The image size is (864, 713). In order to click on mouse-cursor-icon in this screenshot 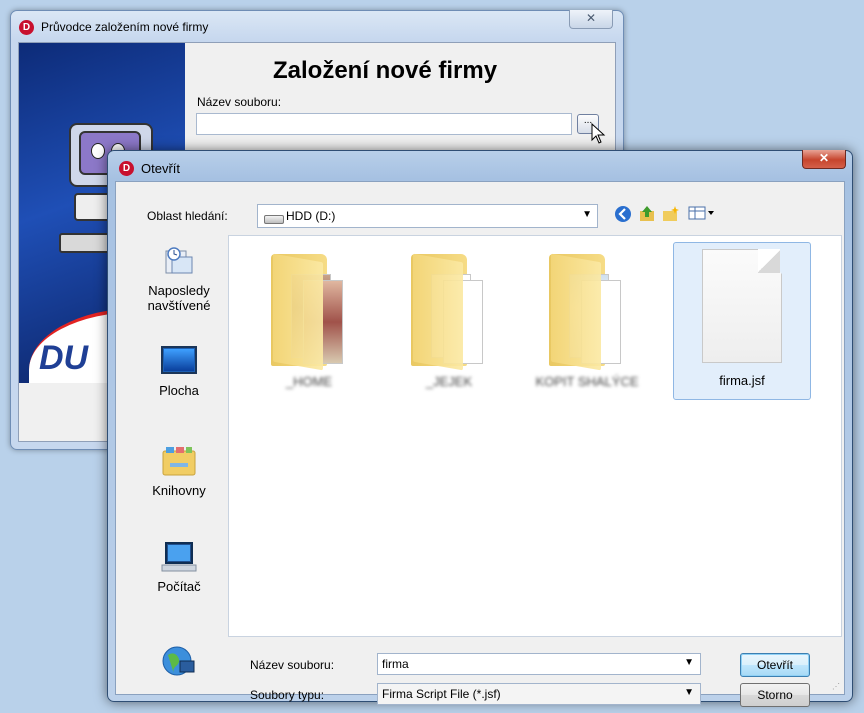, I will do `click(598, 133)`.